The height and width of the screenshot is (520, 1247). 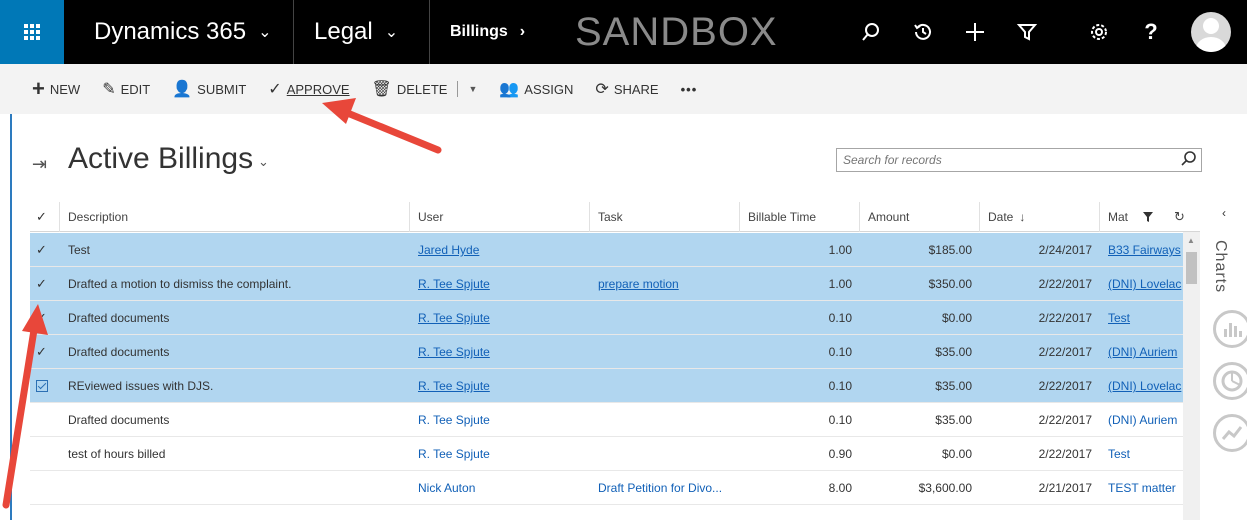 I want to click on column-header-date: Date ↓, so click(x=1040, y=217).